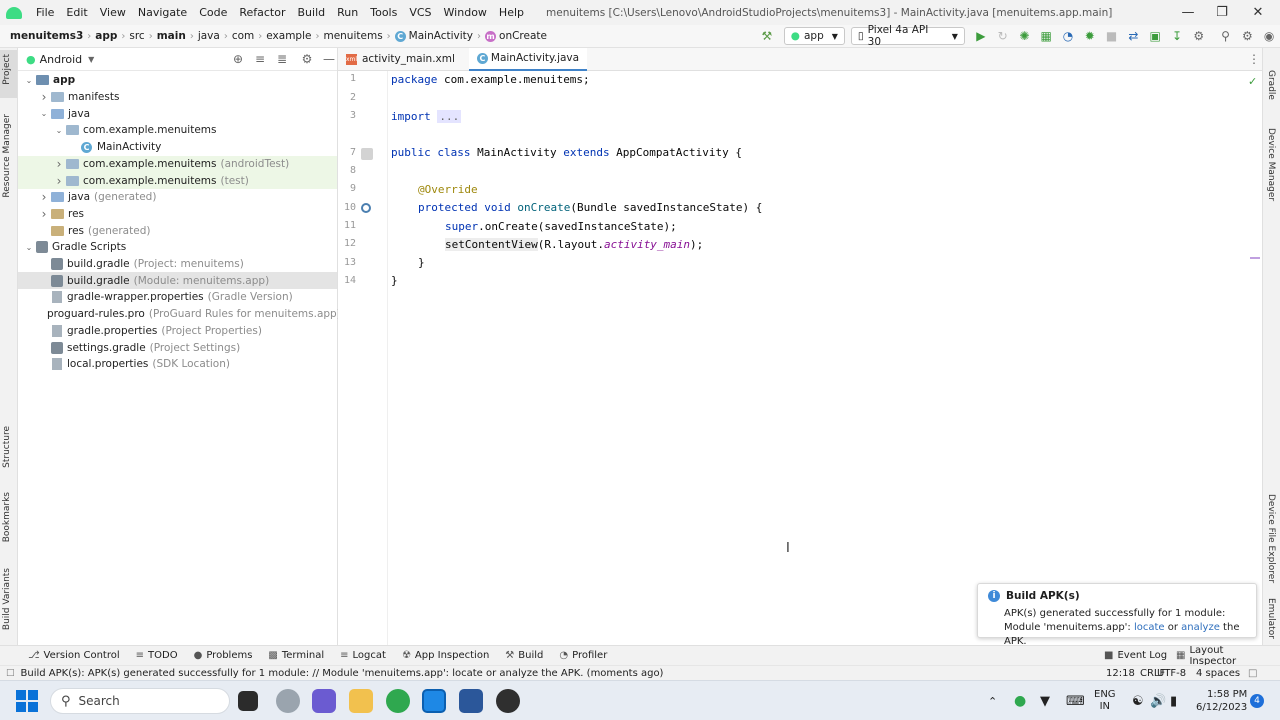 The image size is (1280, 720). What do you see at coordinates (1271, 538) in the screenshot?
I see `tool-tab-device-file-explorer: Device File Explorer` at bounding box center [1271, 538].